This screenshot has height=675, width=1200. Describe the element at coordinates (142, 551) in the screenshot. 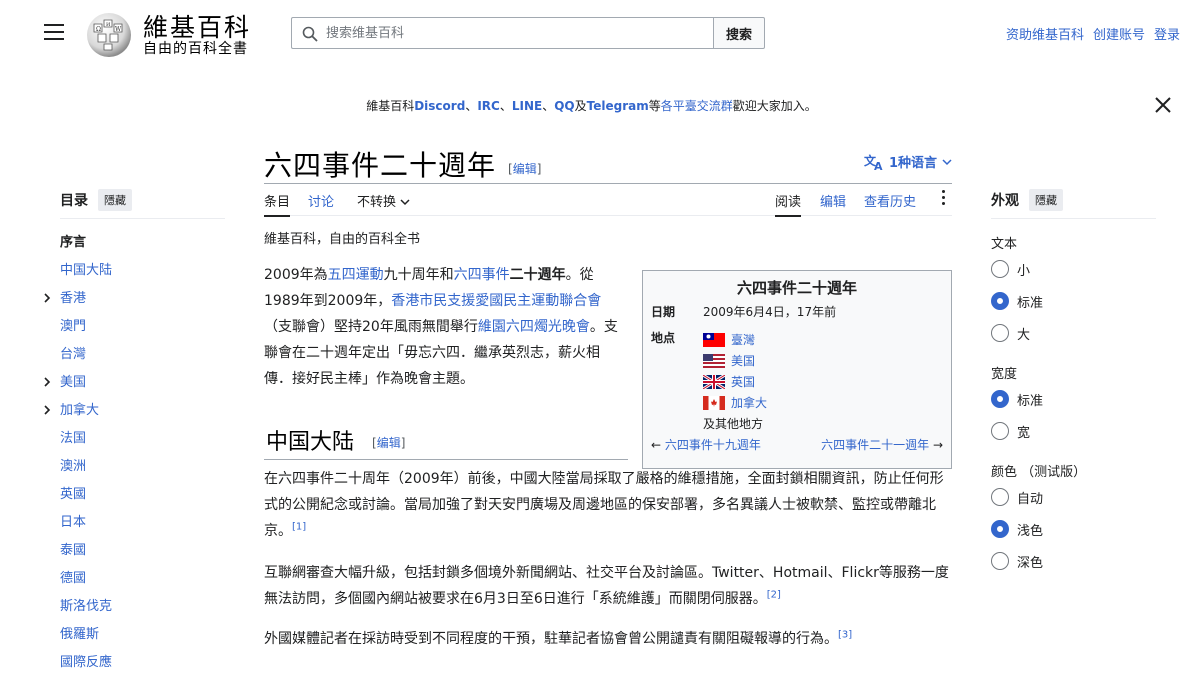

I see `toc-item: 泰國` at that location.